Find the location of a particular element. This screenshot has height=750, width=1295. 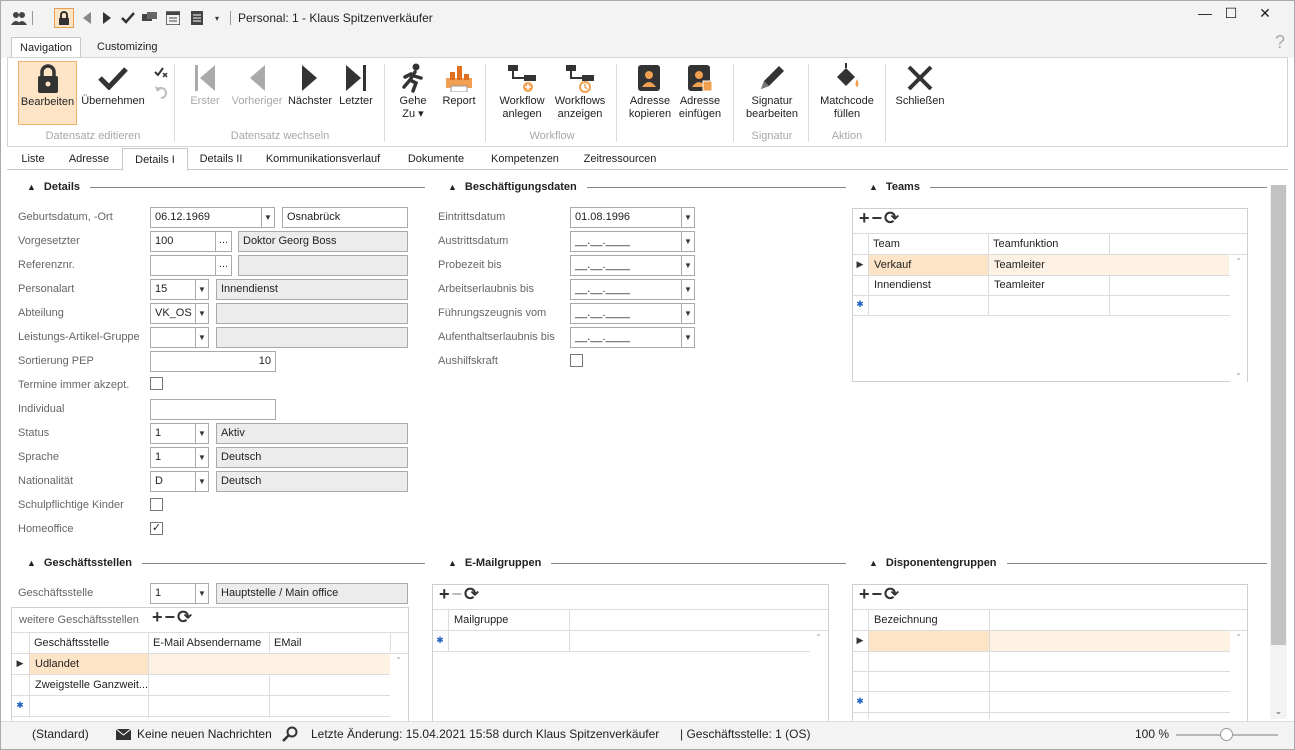

kinder-checkbox is located at coordinates (156, 504).